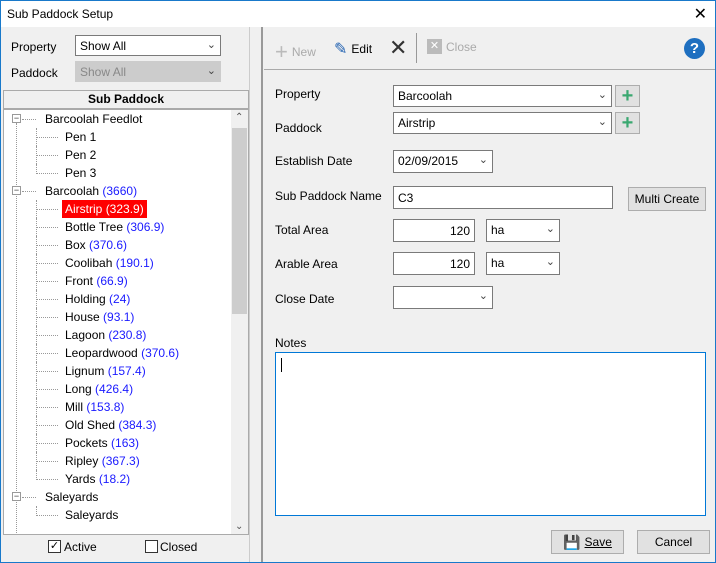  I want to click on tree-item: Pen 1, so click(80, 137).